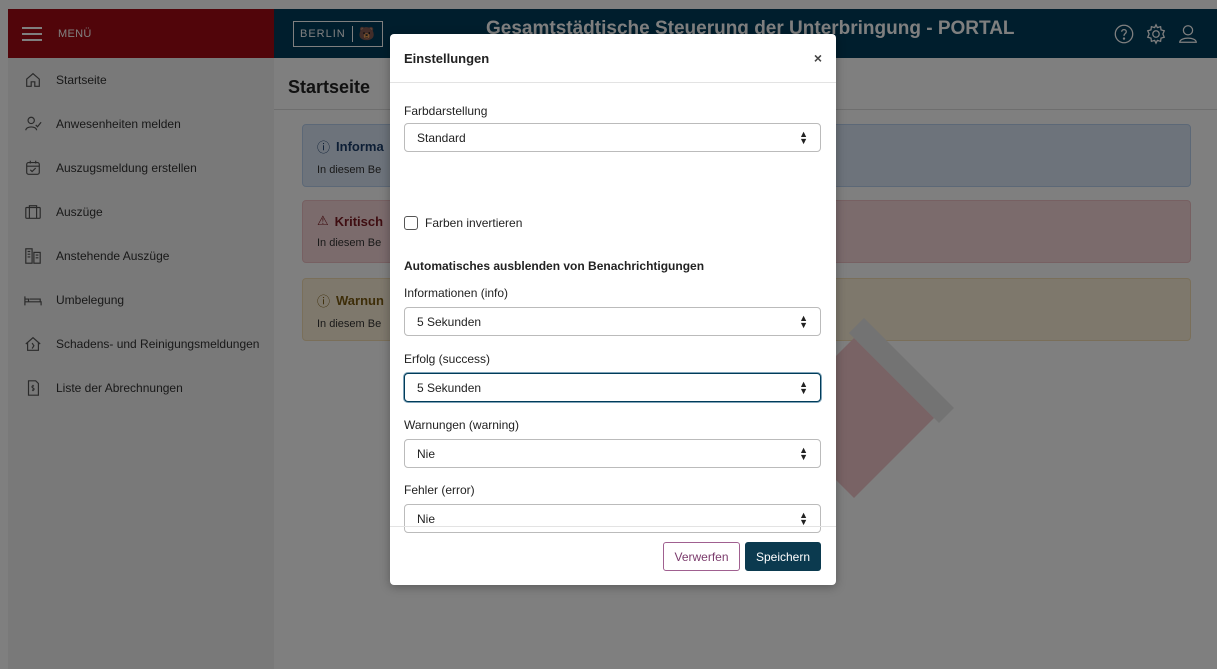  I want to click on color-mode-select: Standard ▲ ▼, so click(612, 137).